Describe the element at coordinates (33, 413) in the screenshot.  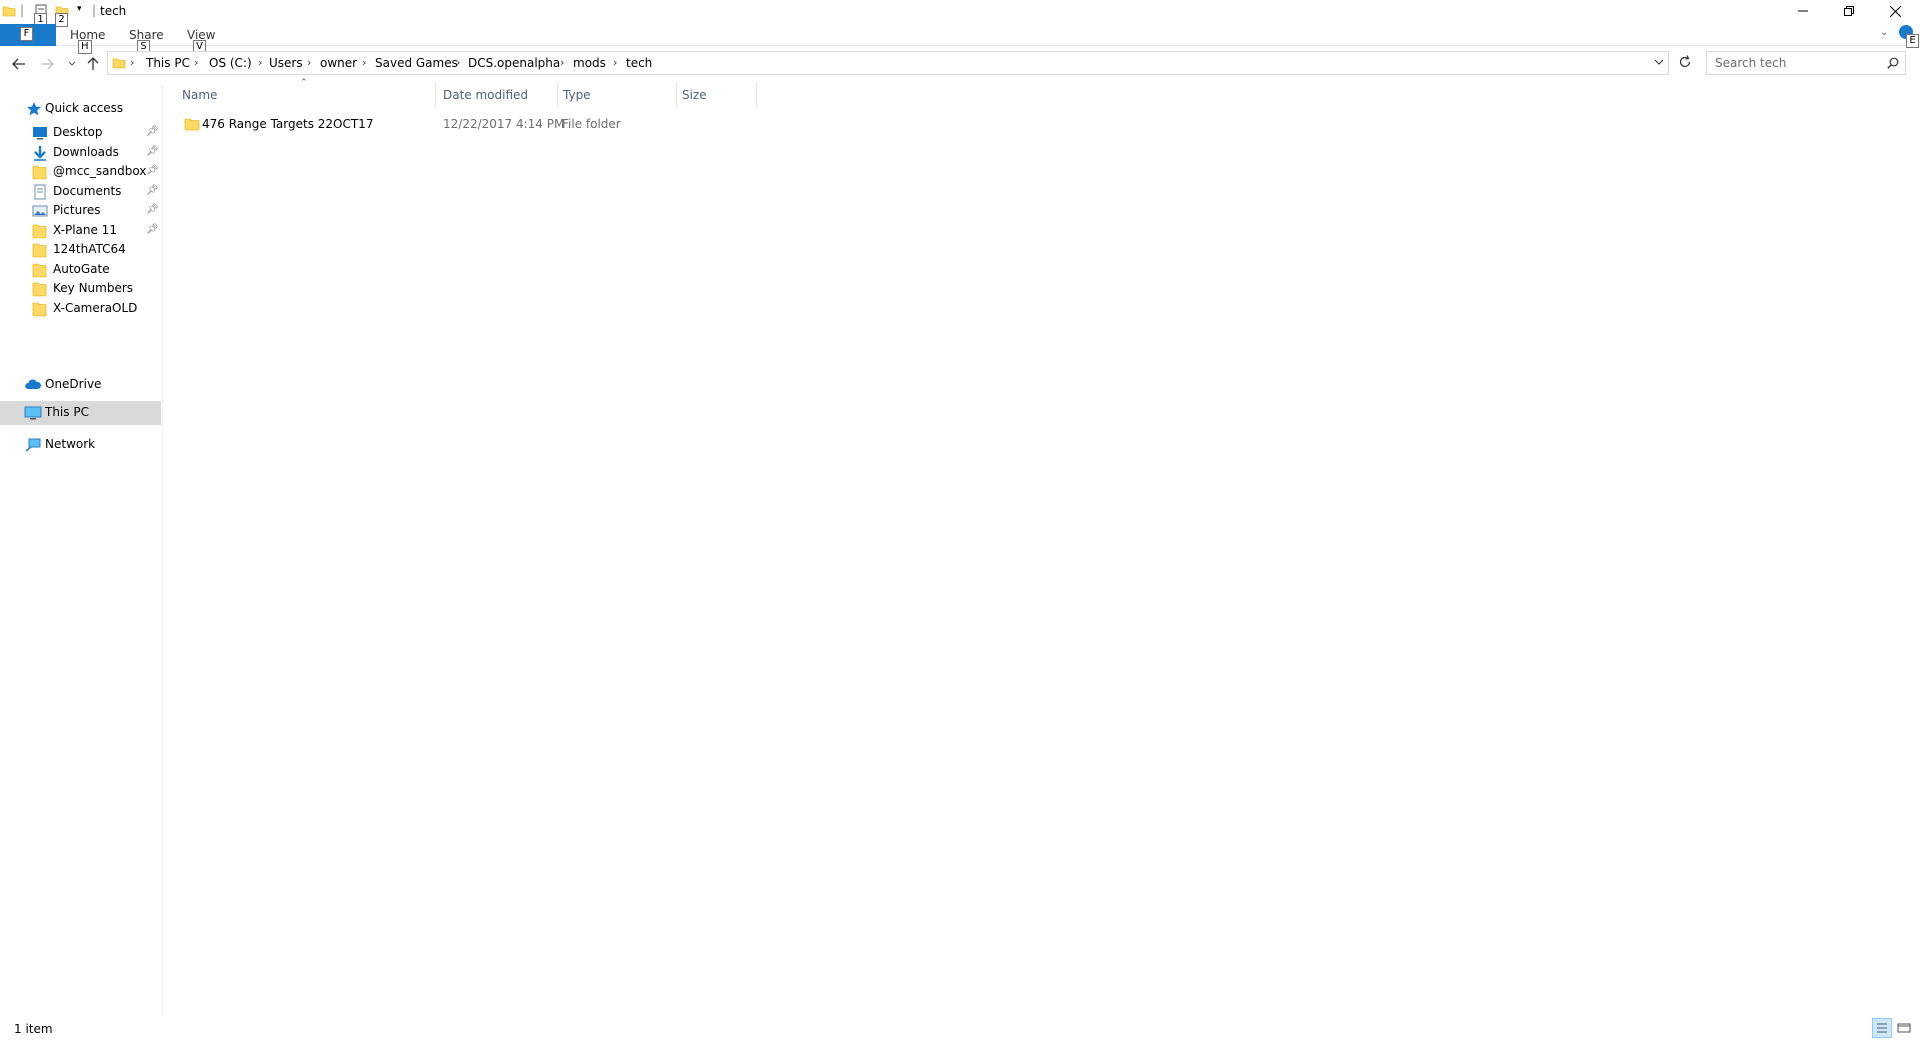
I see `computer-icon` at that location.